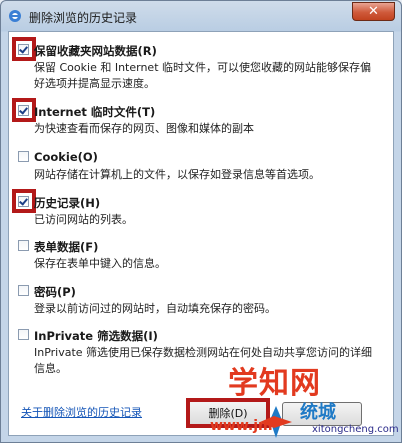 Image resolution: width=402 pixels, height=443 pixels. What do you see at coordinates (355, 429) in the screenshot?
I see `watermark-text: xitongcheng.com` at bounding box center [355, 429].